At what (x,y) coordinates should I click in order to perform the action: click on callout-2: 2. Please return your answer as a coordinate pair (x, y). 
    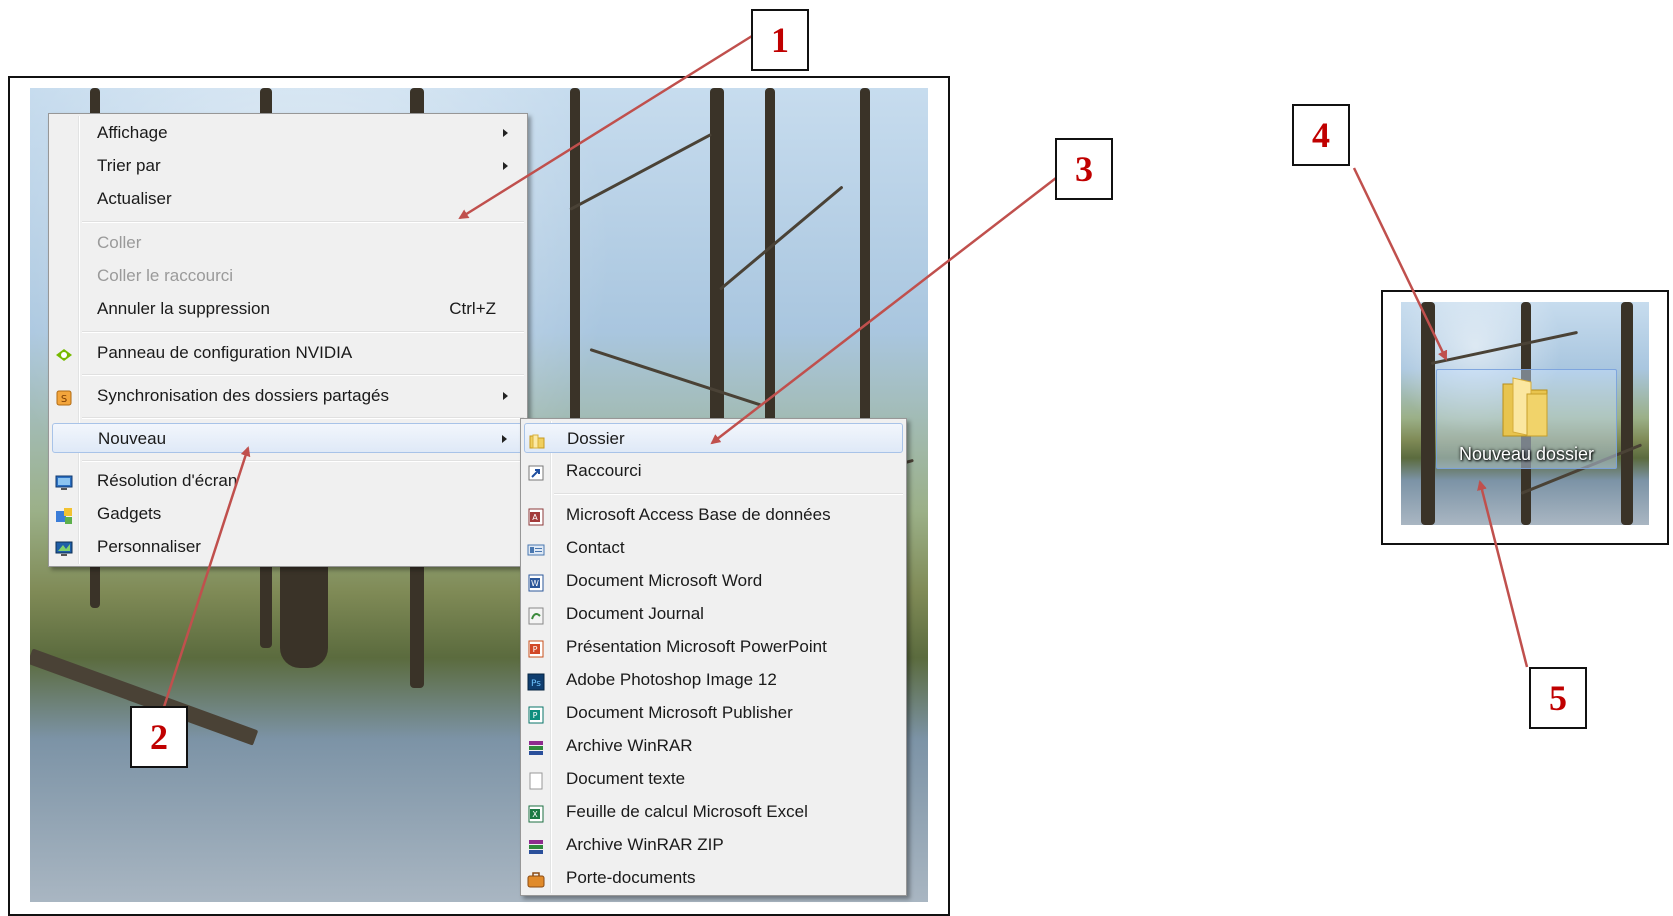
    Looking at the image, I should click on (159, 737).